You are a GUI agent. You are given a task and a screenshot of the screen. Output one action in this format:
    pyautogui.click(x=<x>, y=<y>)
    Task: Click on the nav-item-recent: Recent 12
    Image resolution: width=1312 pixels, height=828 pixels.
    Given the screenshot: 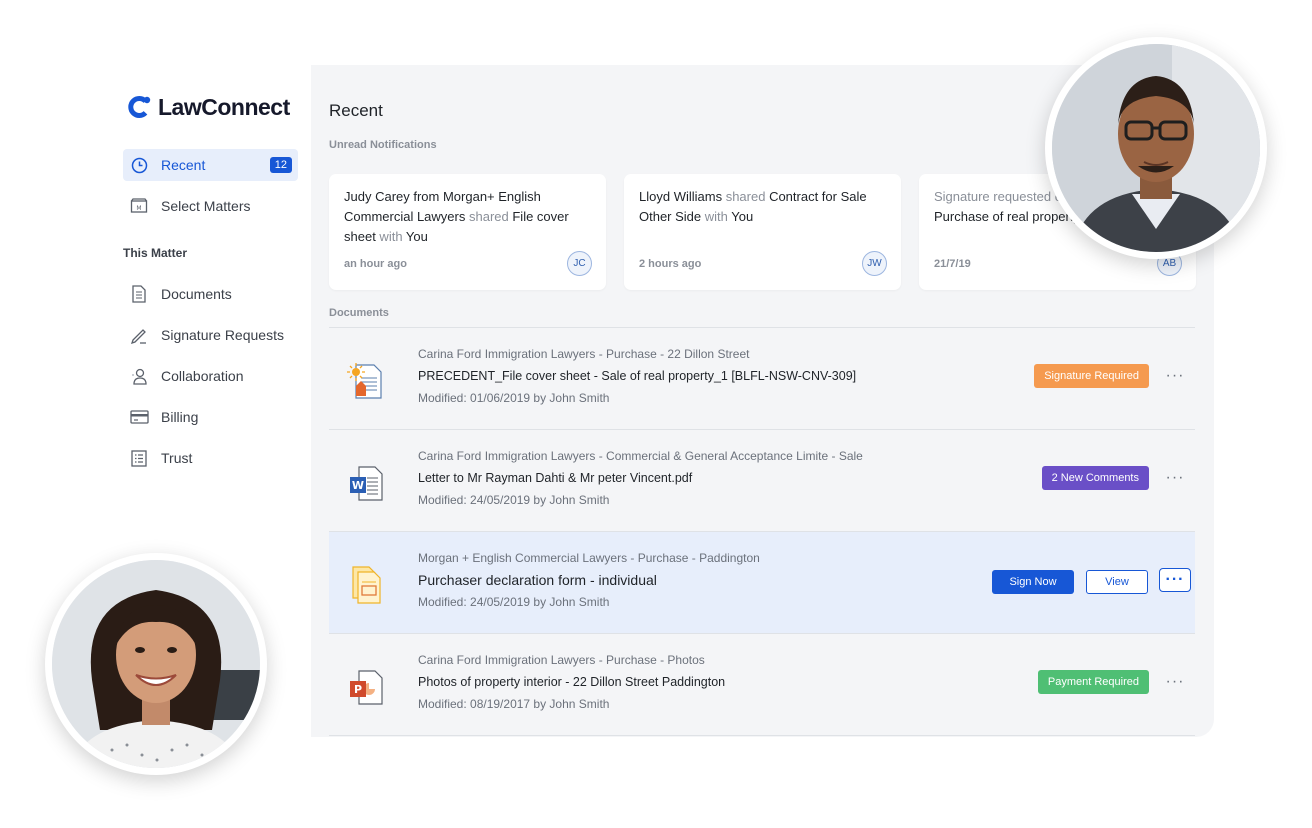 What is the action you would take?
    pyautogui.click(x=210, y=165)
    